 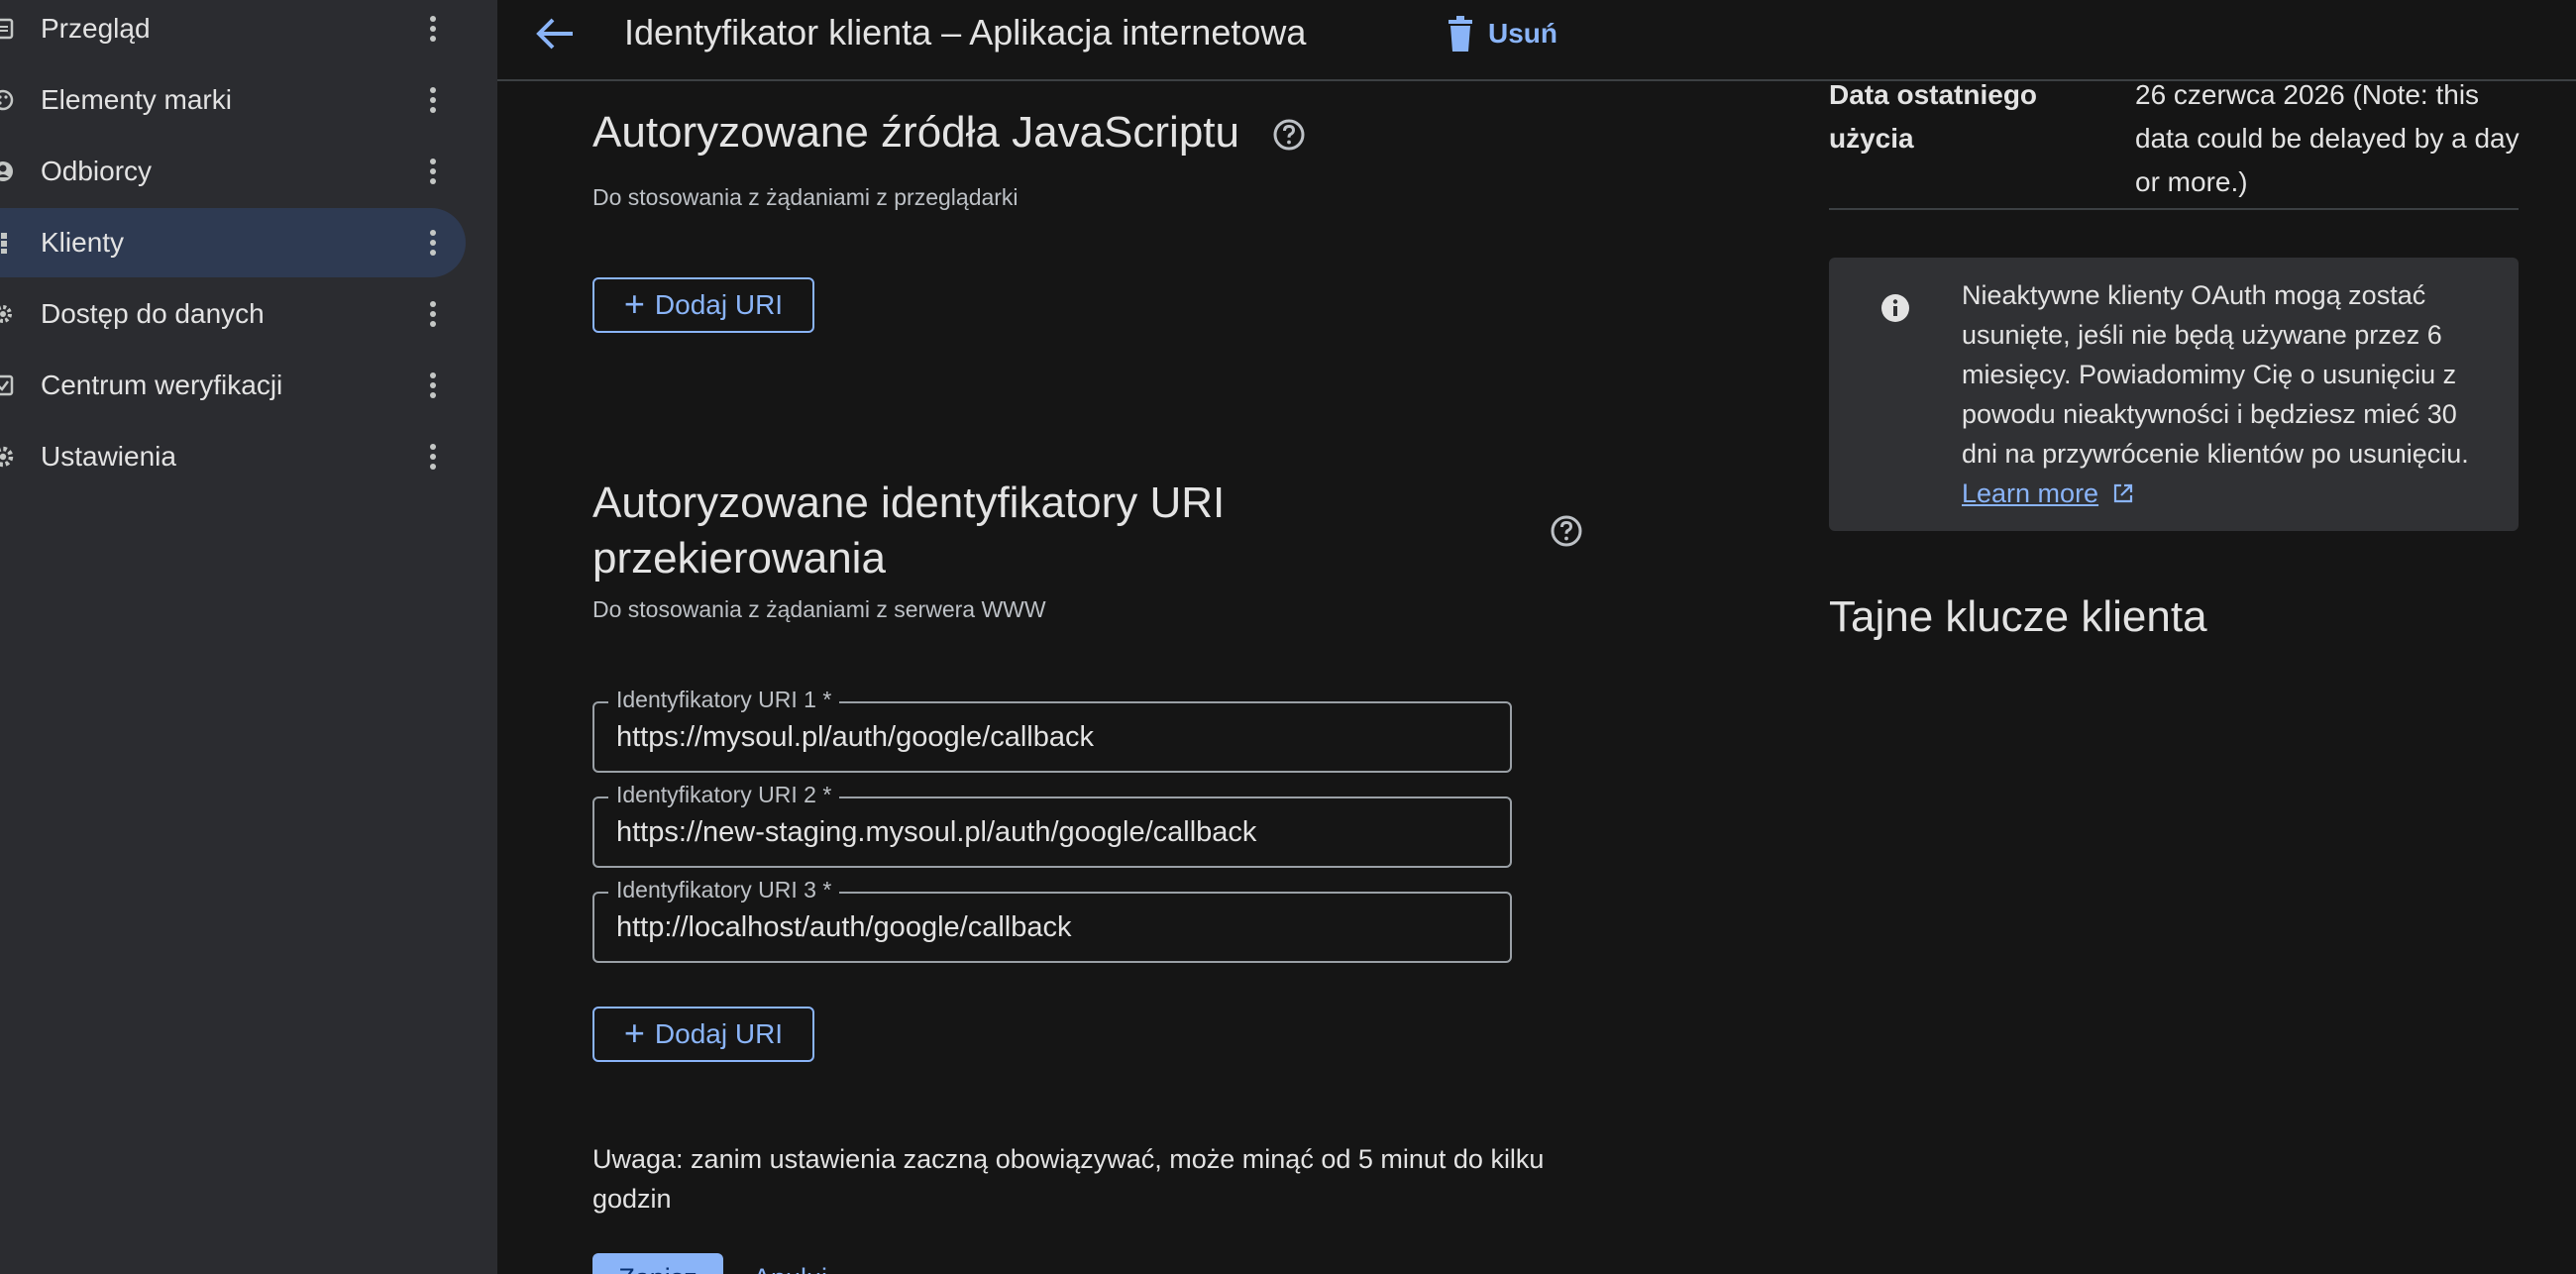 I want to click on redirect-uris-title-line2: przekierowania, so click(x=739, y=559).